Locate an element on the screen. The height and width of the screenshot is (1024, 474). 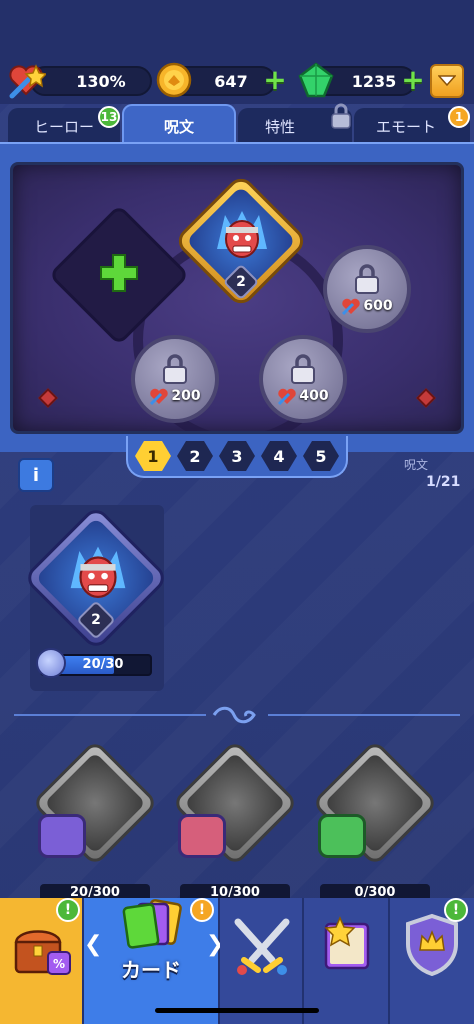
hero-power-value: 130% is located at coordinates (101, 81).